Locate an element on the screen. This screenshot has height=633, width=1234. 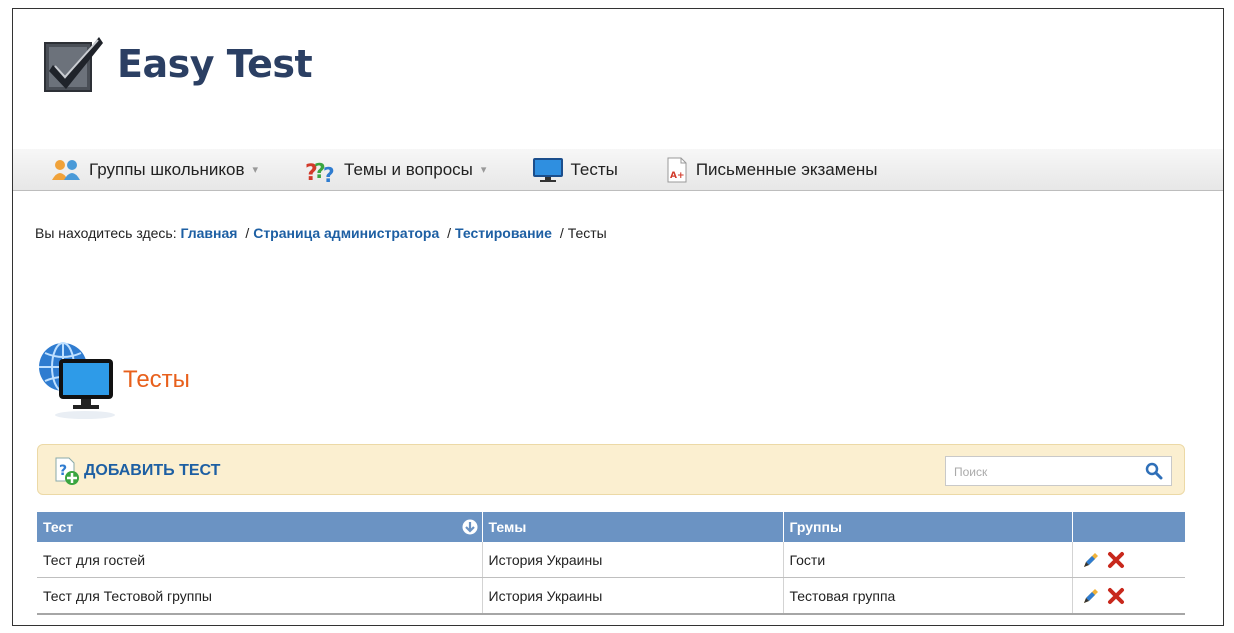
column-header-label: Темы is located at coordinates (507, 527).